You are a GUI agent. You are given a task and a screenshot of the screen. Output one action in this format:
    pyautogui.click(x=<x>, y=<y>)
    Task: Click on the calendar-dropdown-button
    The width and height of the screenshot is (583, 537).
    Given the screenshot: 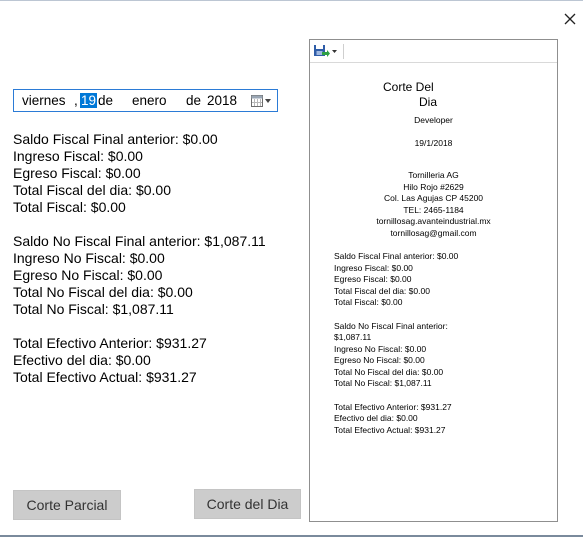 What is the action you would take?
    pyautogui.click(x=263, y=101)
    